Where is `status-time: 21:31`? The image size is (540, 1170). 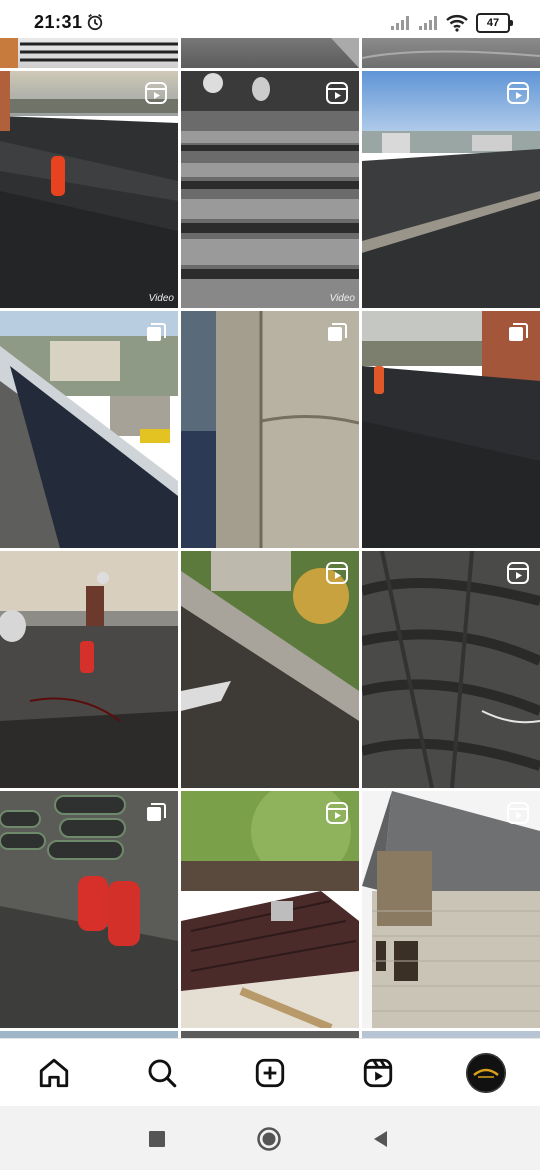 status-time: 21:31 is located at coordinates (58, 22).